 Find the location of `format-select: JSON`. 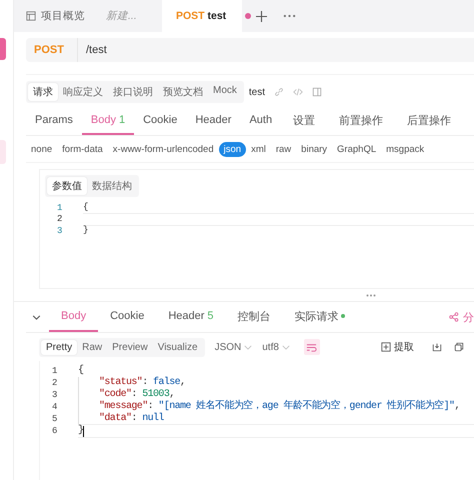

format-select: JSON is located at coordinates (233, 347).